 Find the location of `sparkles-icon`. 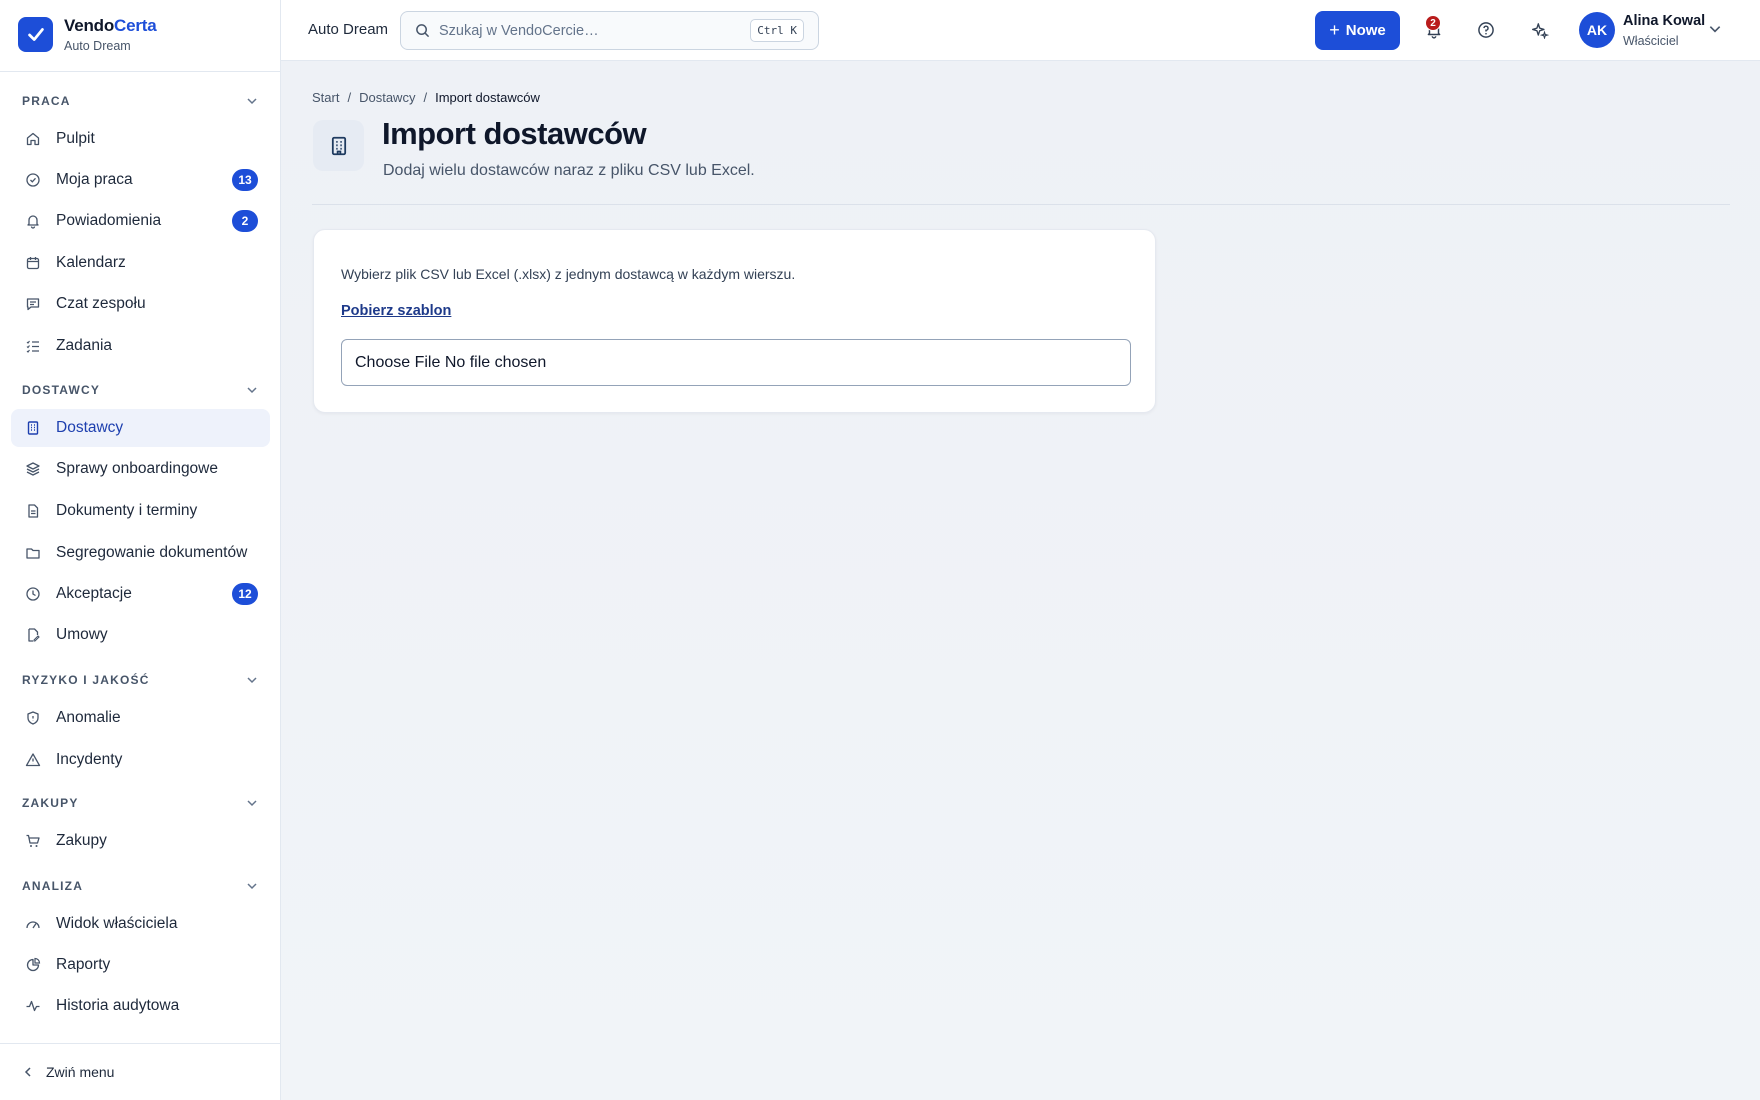

sparkles-icon is located at coordinates (1540, 31).